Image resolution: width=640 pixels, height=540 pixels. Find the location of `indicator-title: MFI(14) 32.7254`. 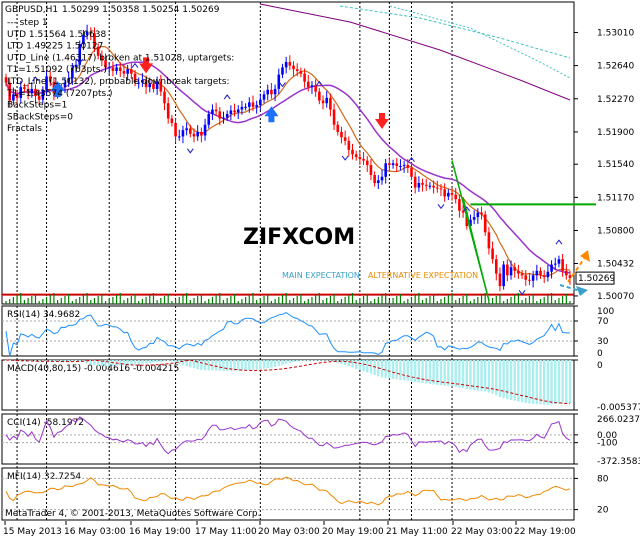

indicator-title: MFI(14) 32.7254 is located at coordinates (44, 477).